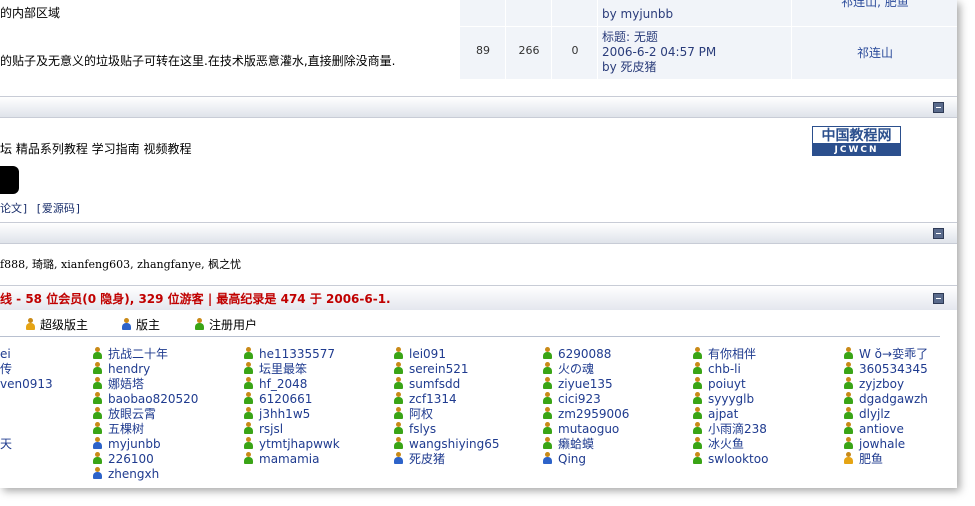  What do you see at coordinates (696, 67) in the screenshot?
I see `last-post-author: by 死皮猪` at bounding box center [696, 67].